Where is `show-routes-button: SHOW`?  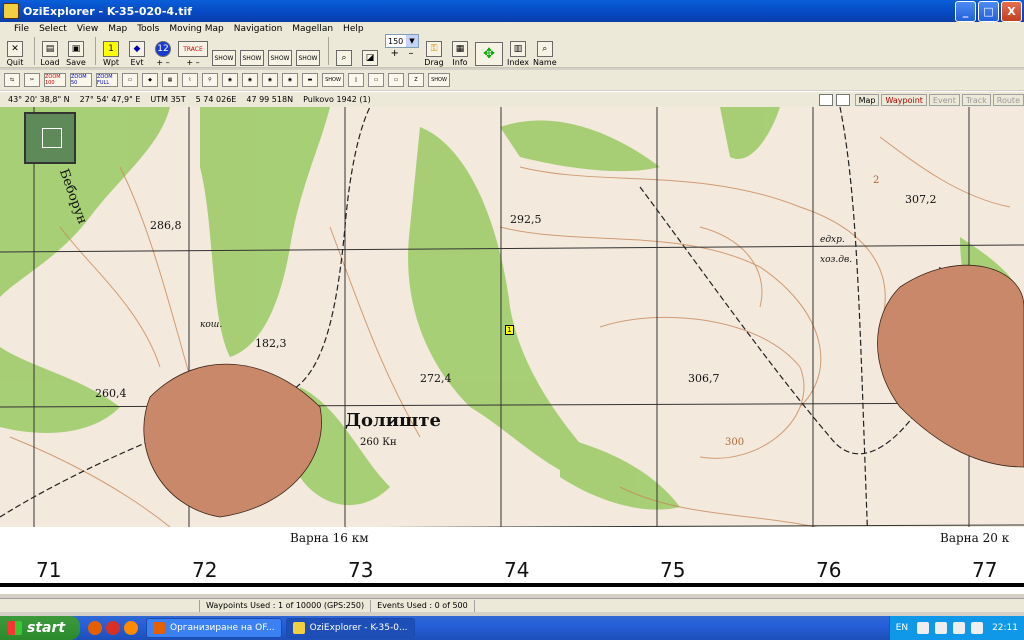 show-routes-button: SHOW is located at coordinates (308, 58).